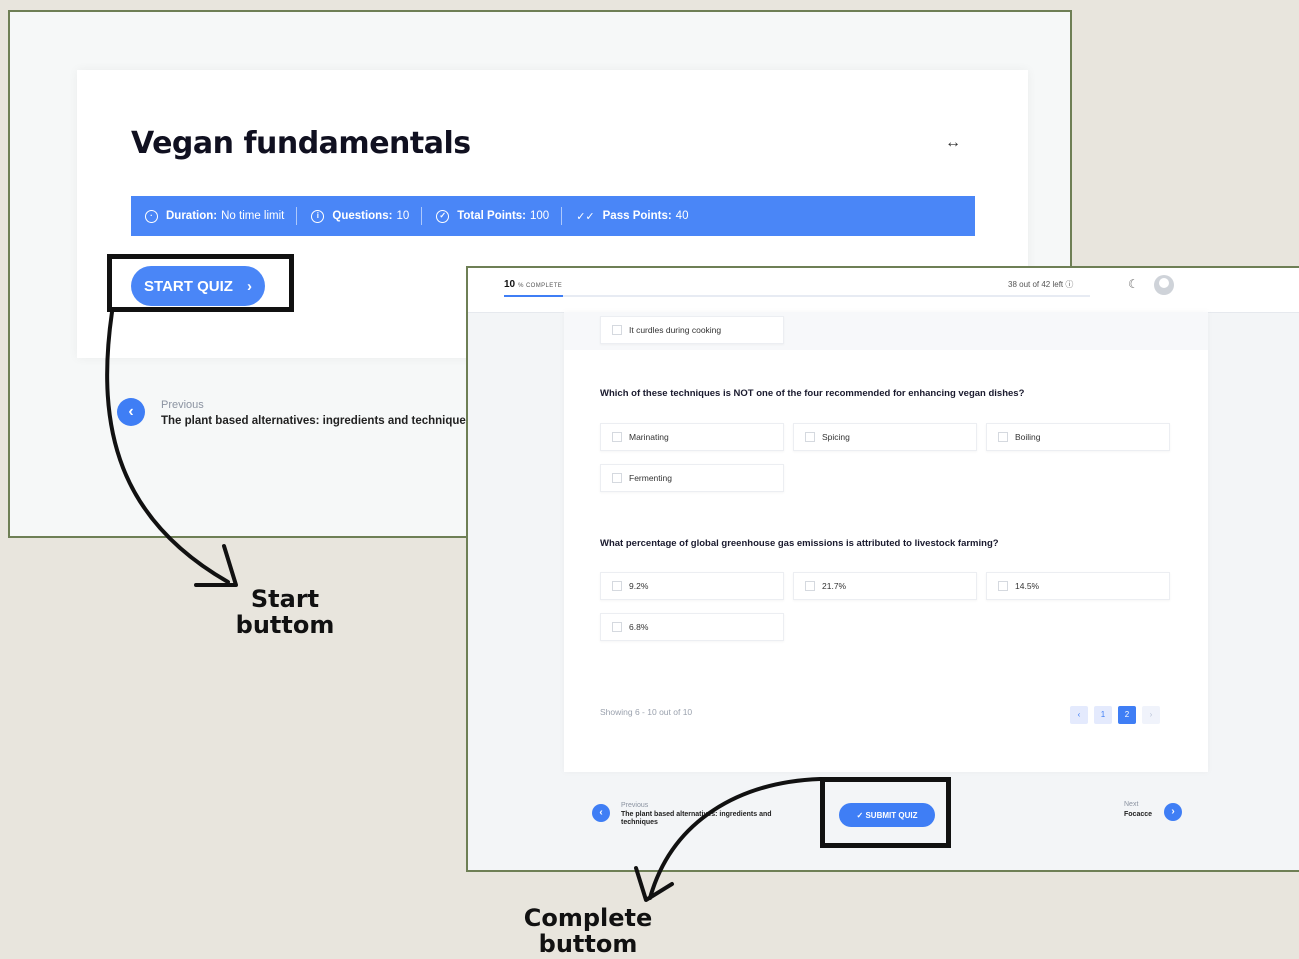  I want to click on start-button-callout: Start buttom, so click(285, 612).